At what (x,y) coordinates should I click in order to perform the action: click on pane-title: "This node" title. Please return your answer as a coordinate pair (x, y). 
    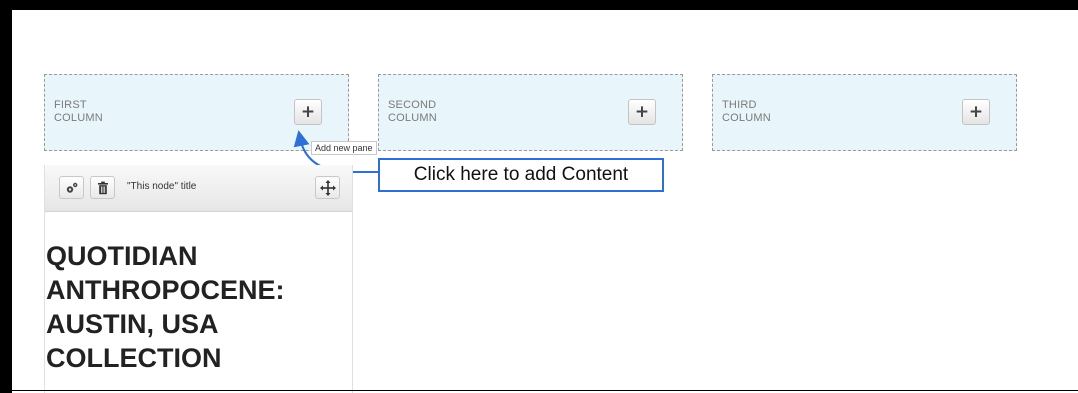
    Looking at the image, I should click on (162, 186).